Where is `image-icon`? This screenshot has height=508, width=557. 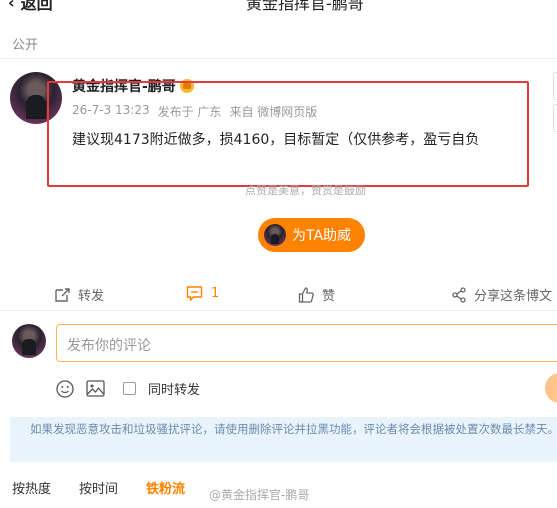 image-icon is located at coordinates (95, 388).